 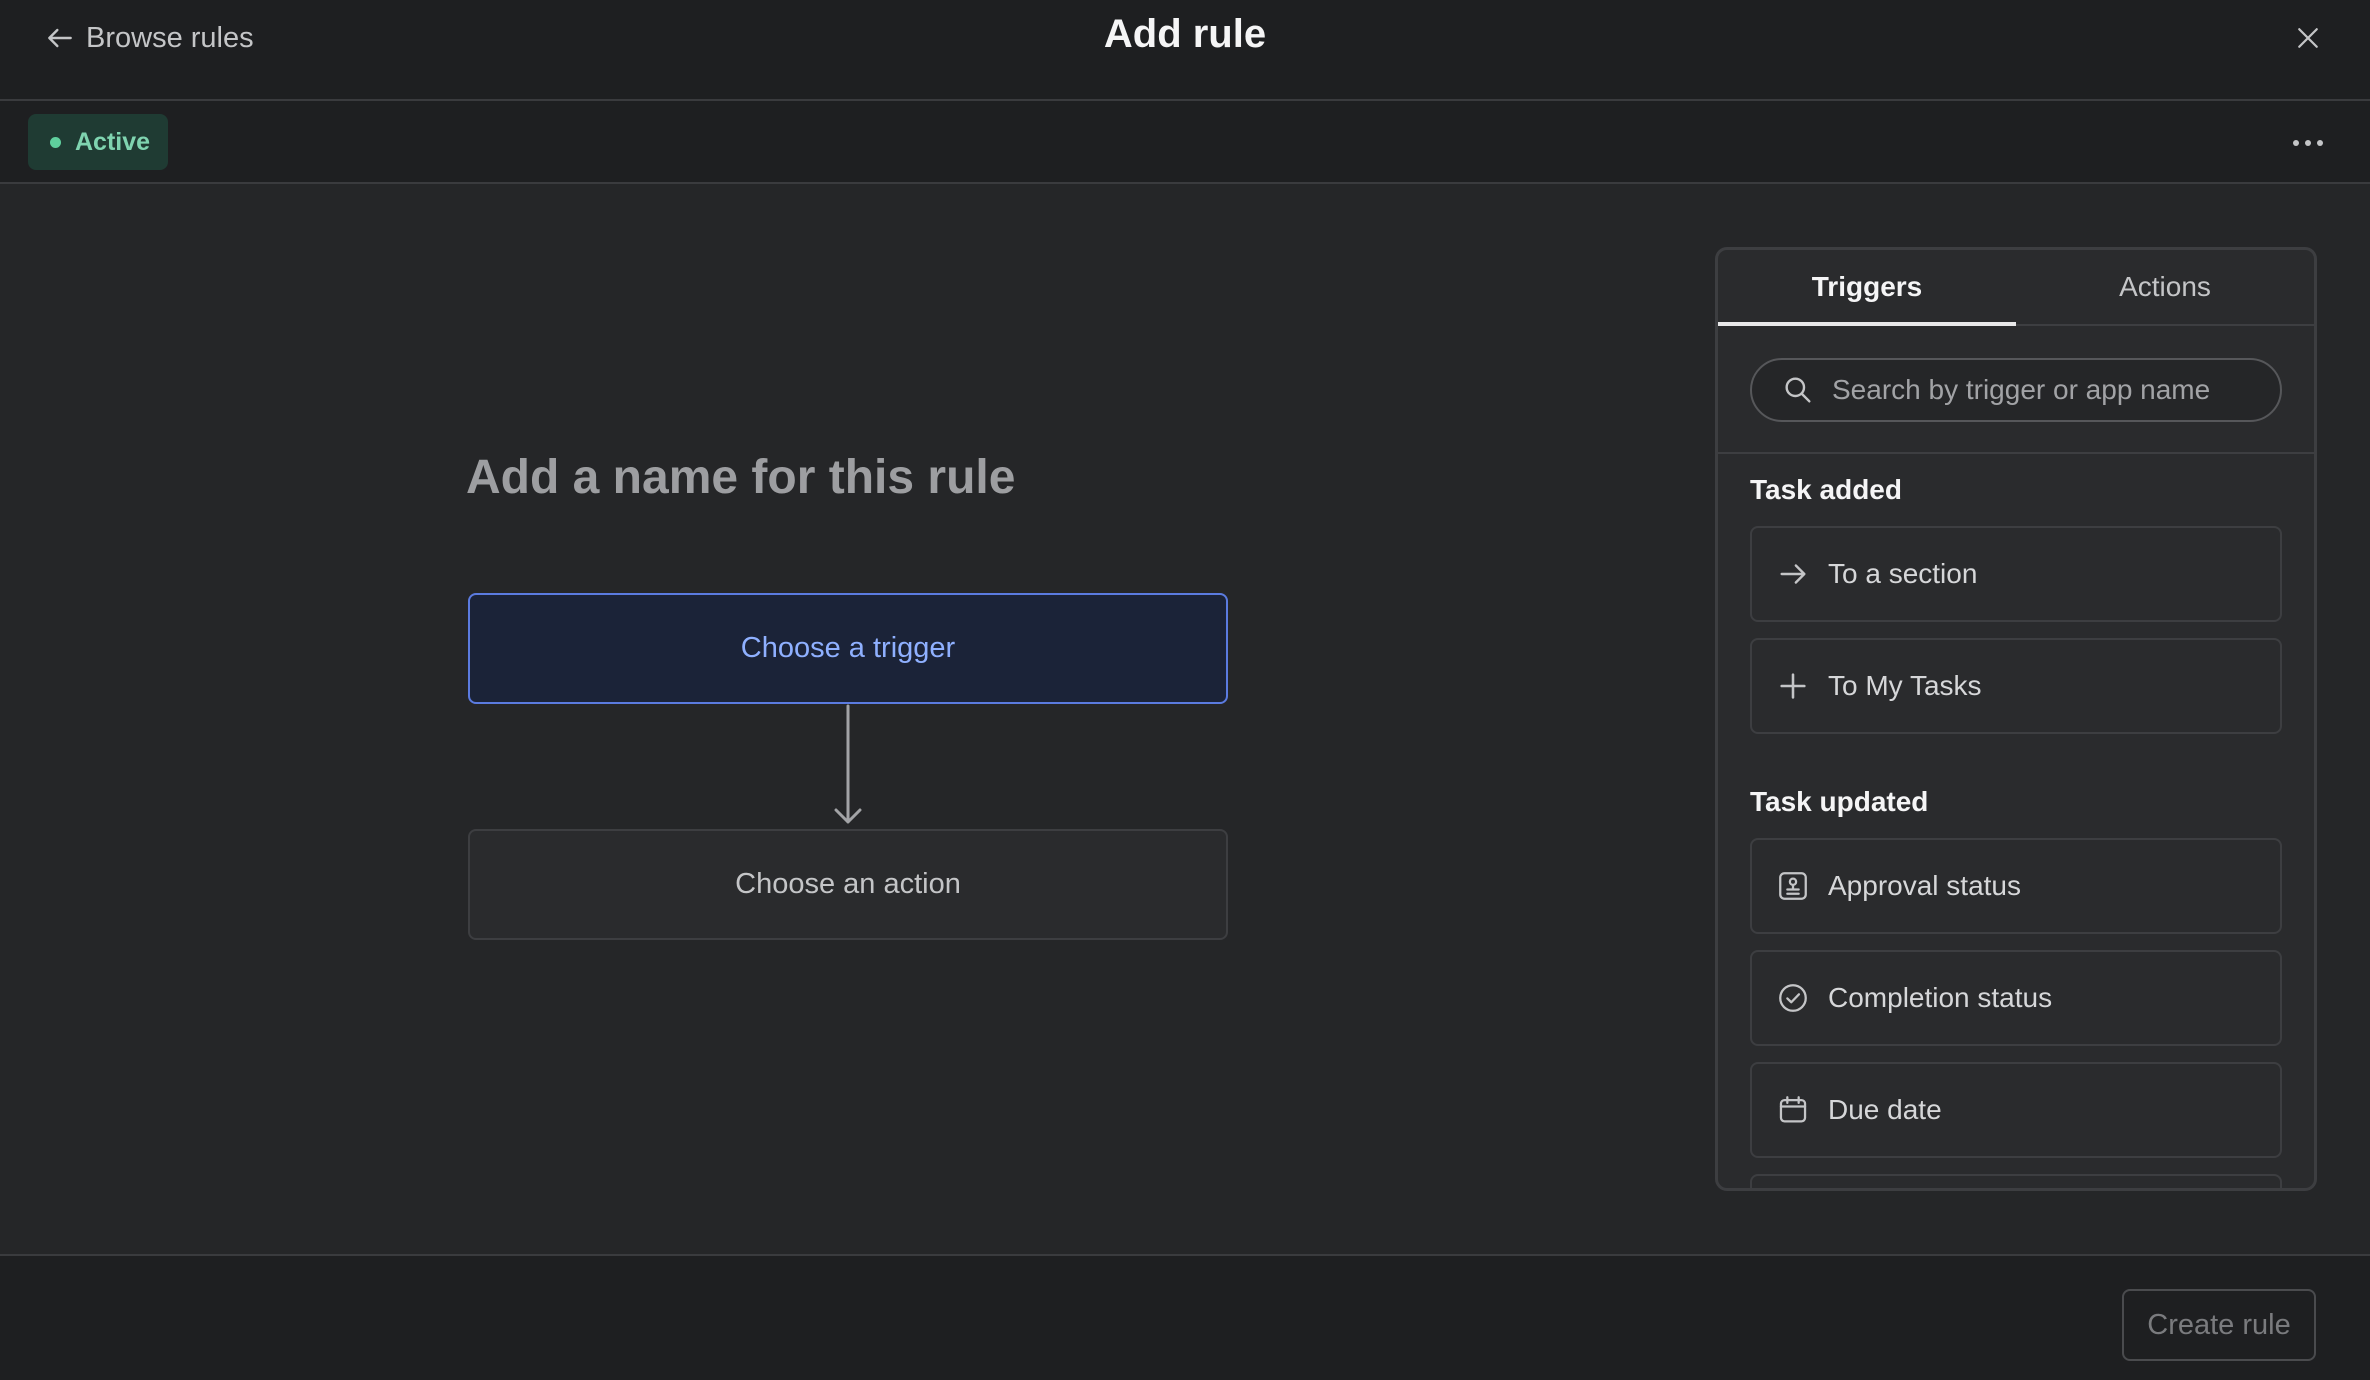 I want to click on trigger-item-label: Approval status, so click(x=1924, y=885).